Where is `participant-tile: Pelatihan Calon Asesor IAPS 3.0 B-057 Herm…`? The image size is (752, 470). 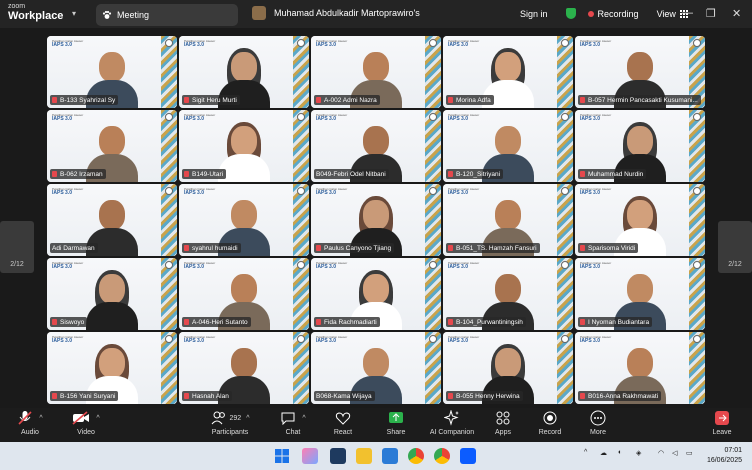
participant-tile: Pelatihan Calon Asesor IAPS 3.0 B-057 Herm… is located at coordinates (640, 72).